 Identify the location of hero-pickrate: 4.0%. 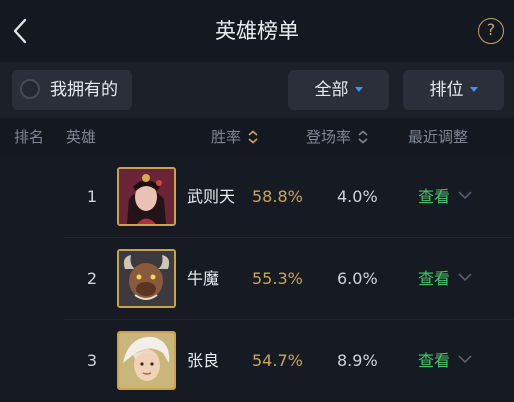
(357, 196).